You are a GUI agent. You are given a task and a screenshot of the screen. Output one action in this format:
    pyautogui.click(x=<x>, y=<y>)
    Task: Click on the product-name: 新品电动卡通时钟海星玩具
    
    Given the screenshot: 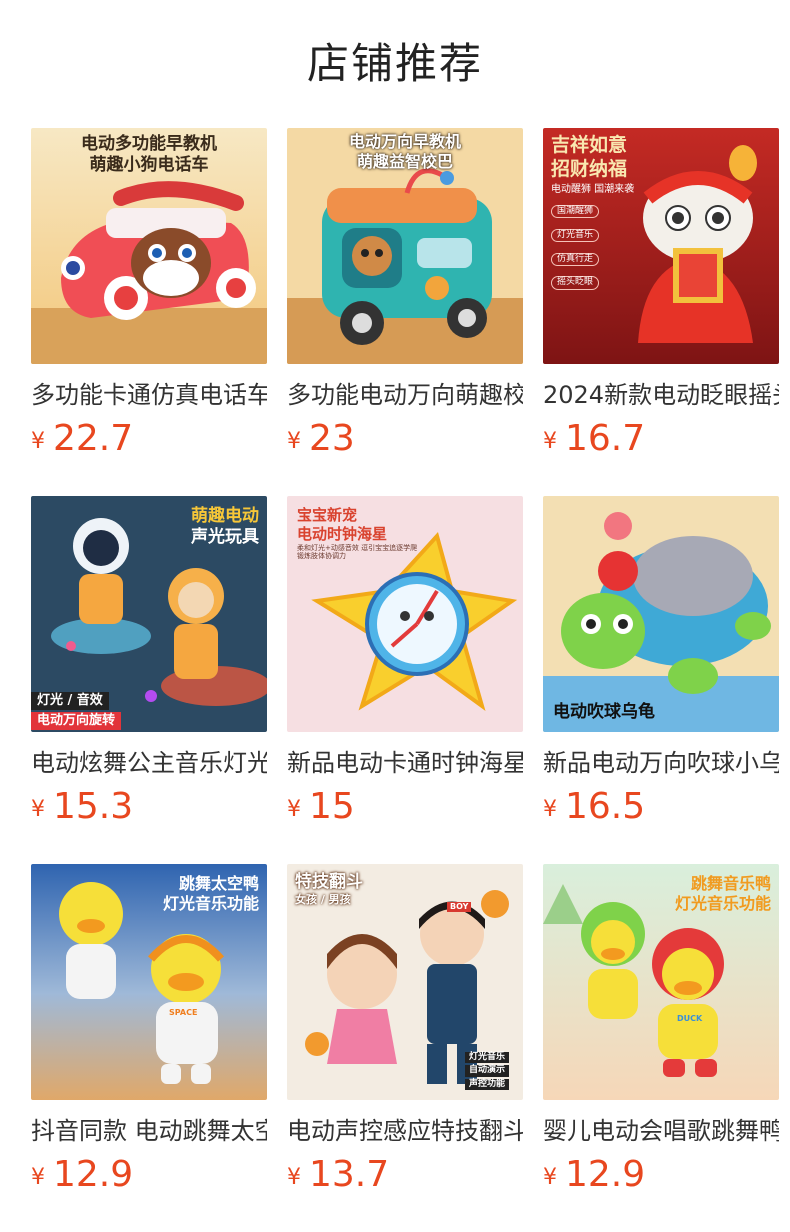 What is the action you would take?
    pyautogui.click(x=405, y=763)
    